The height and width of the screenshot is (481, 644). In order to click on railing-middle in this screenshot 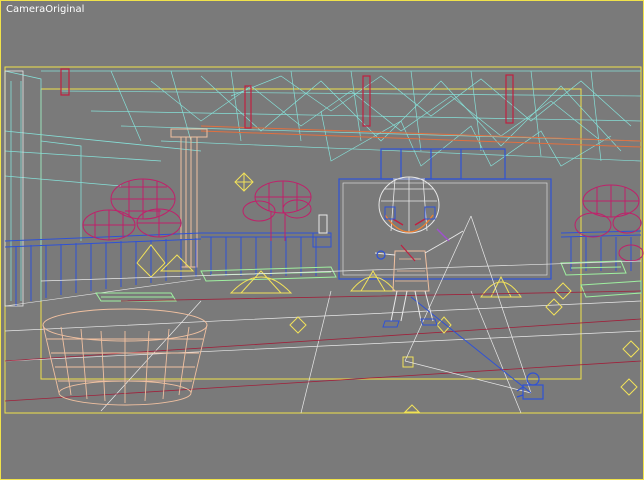, I will do `click(266, 245)`.